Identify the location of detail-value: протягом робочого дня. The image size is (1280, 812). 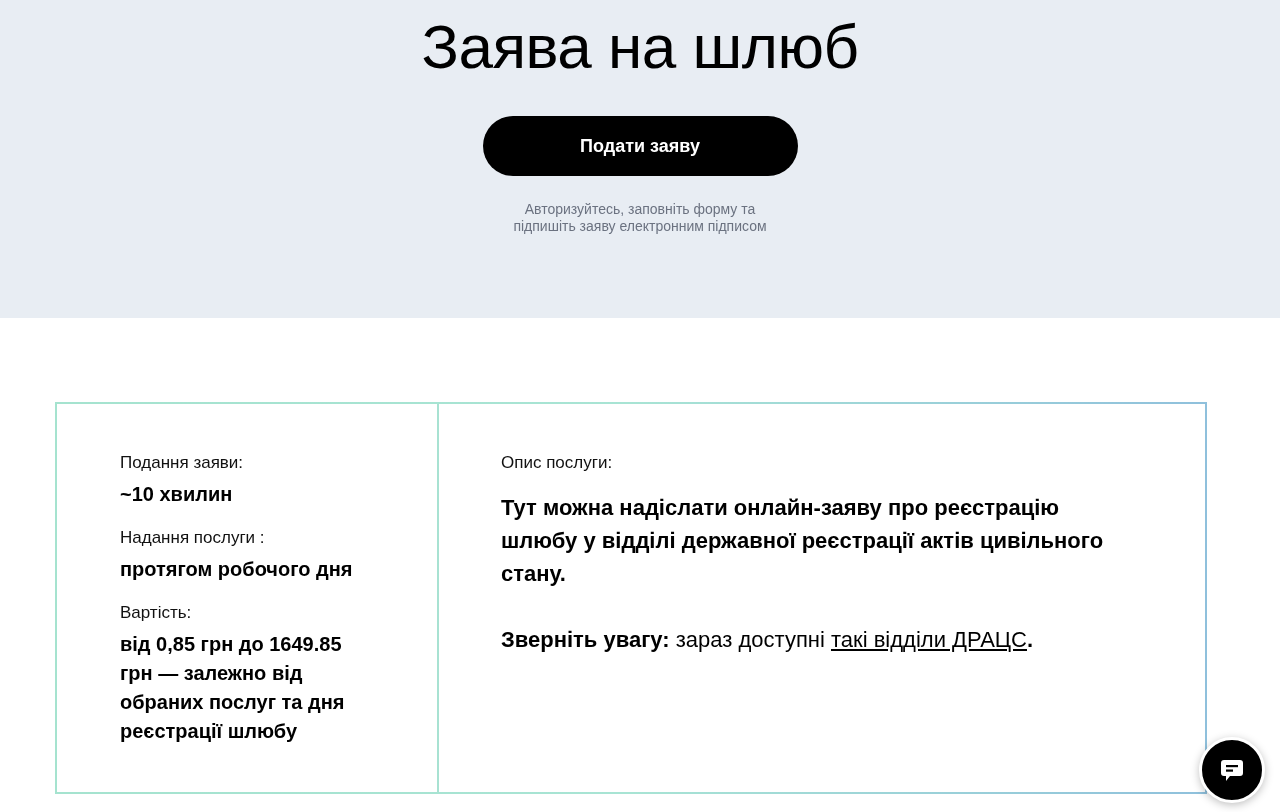
(237, 569).